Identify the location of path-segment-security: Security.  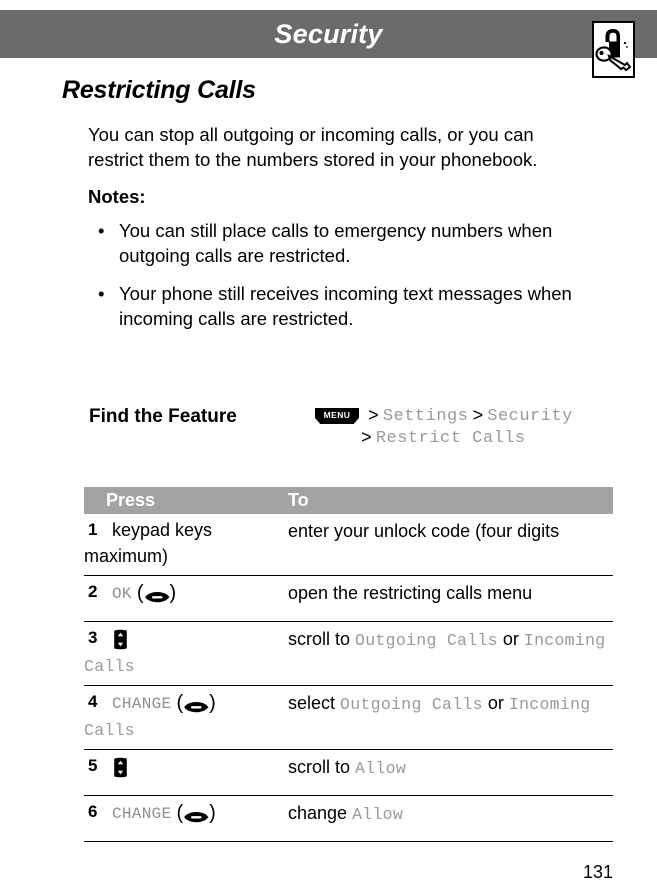
(530, 416).